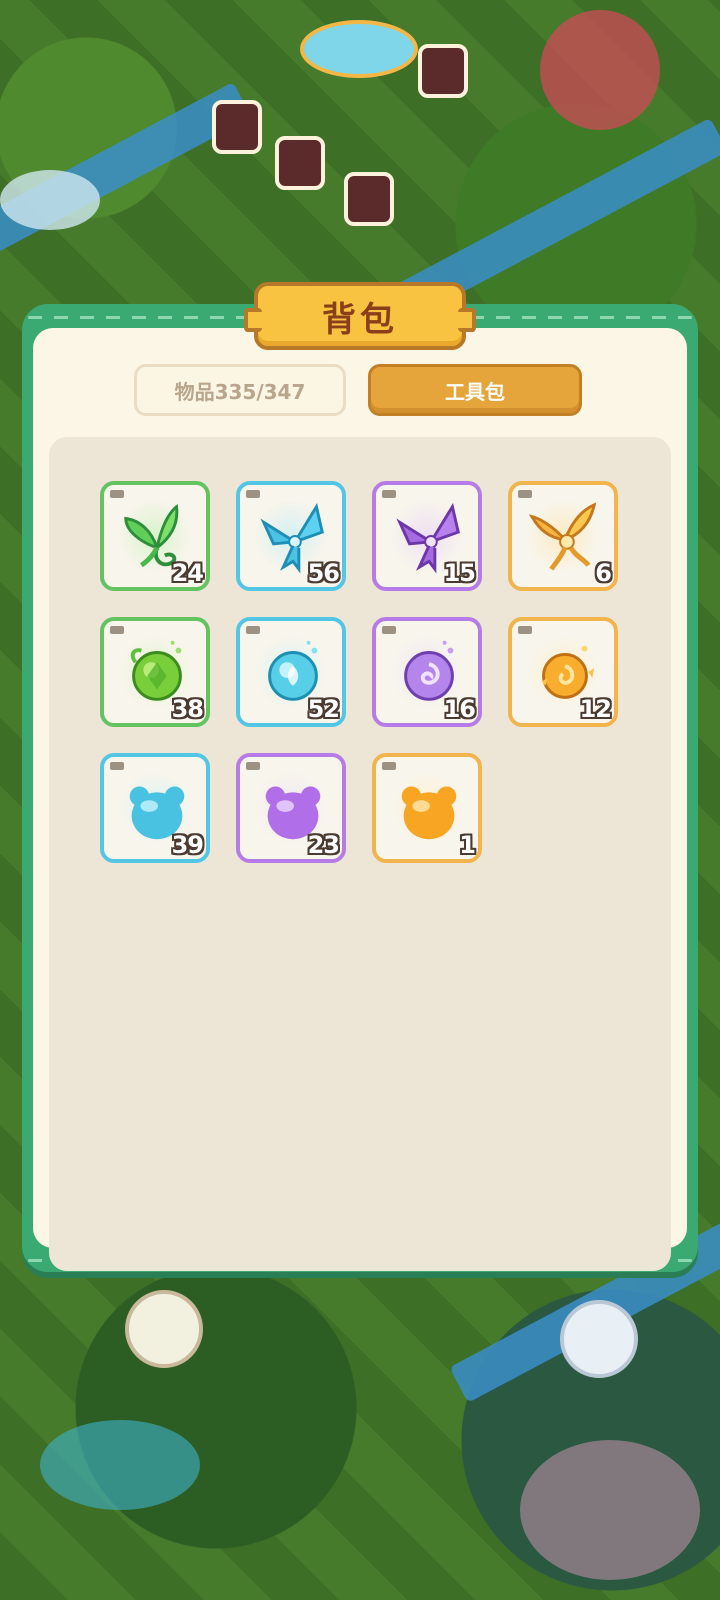 Image resolution: width=720 pixels, height=1600 pixels. I want to click on item-count: 6, so click(603, 573).